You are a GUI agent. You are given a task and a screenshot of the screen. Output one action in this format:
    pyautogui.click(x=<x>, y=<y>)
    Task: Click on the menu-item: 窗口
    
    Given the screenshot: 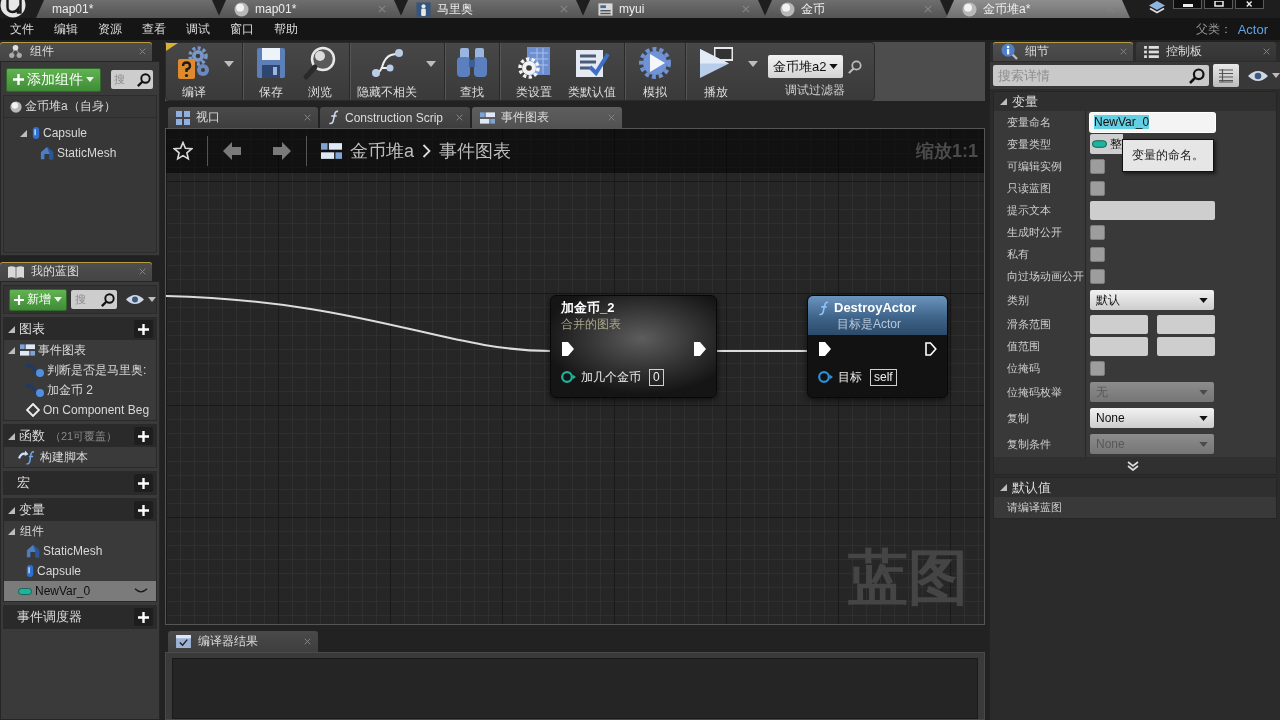 What is the action you would take?
    pyautogui.click(x=242, y=29)
    